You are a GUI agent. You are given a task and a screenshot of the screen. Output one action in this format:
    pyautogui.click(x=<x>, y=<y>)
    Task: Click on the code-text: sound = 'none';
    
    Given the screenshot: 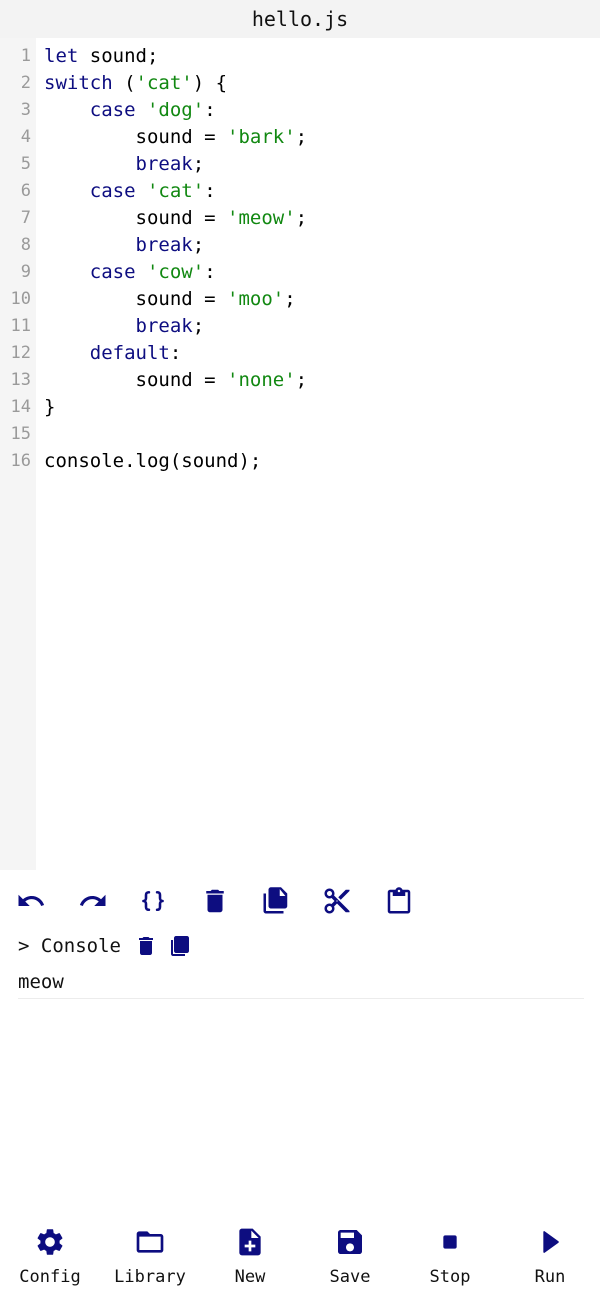 What is the action you would take?
    pyautogui.click(x=176, y=380)
    